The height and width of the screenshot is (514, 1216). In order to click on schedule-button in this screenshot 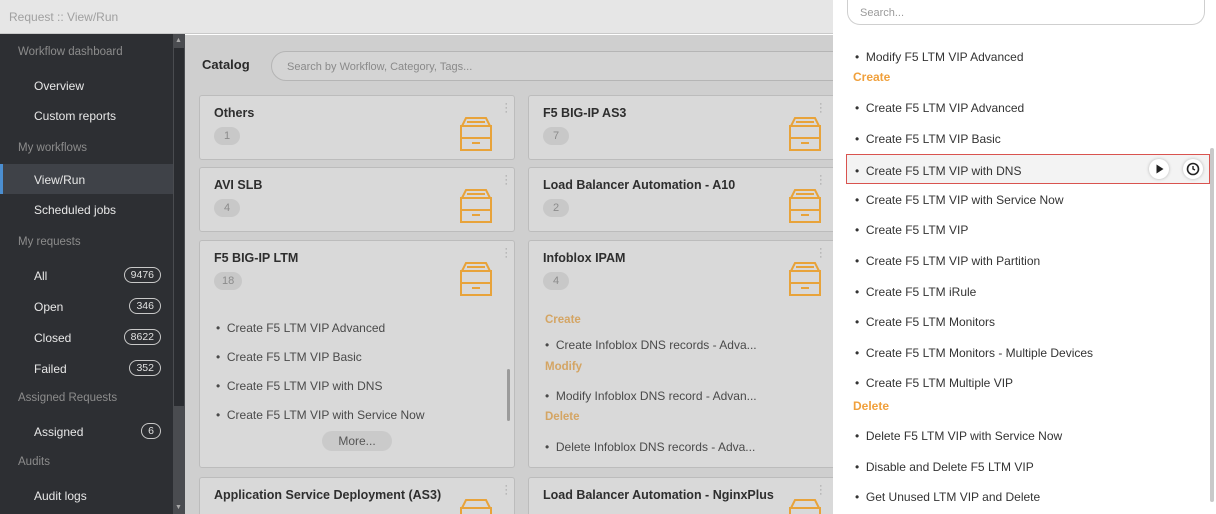, I will do `click(1193, 169)`.